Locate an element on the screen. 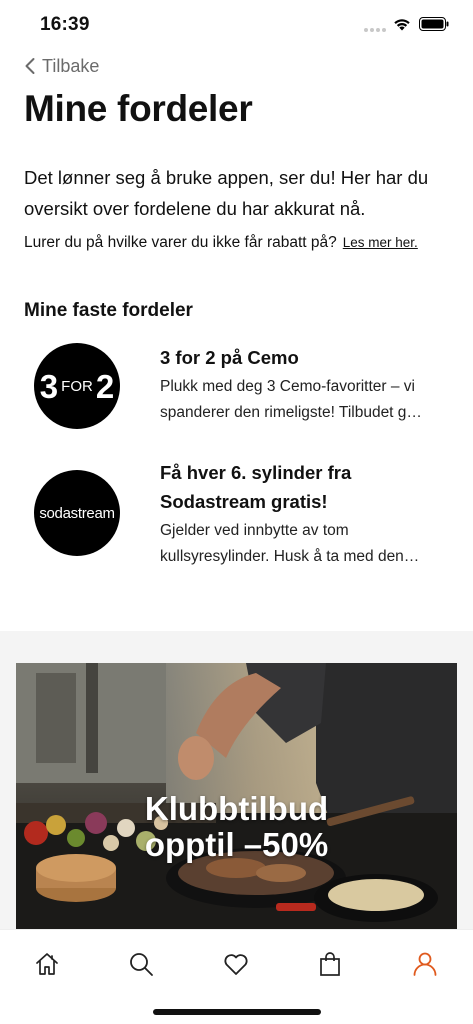  tab-profile is located at coordinates (425, 964).